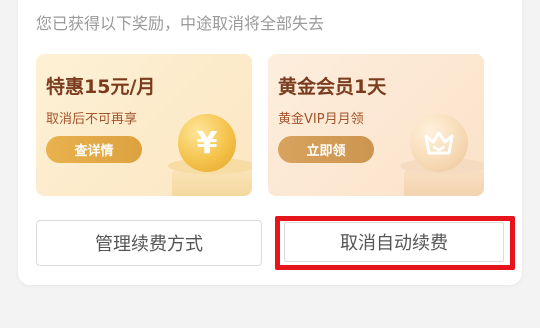  I want to click on manage-renewal-button: 管理续费方式, so click(149, 243).